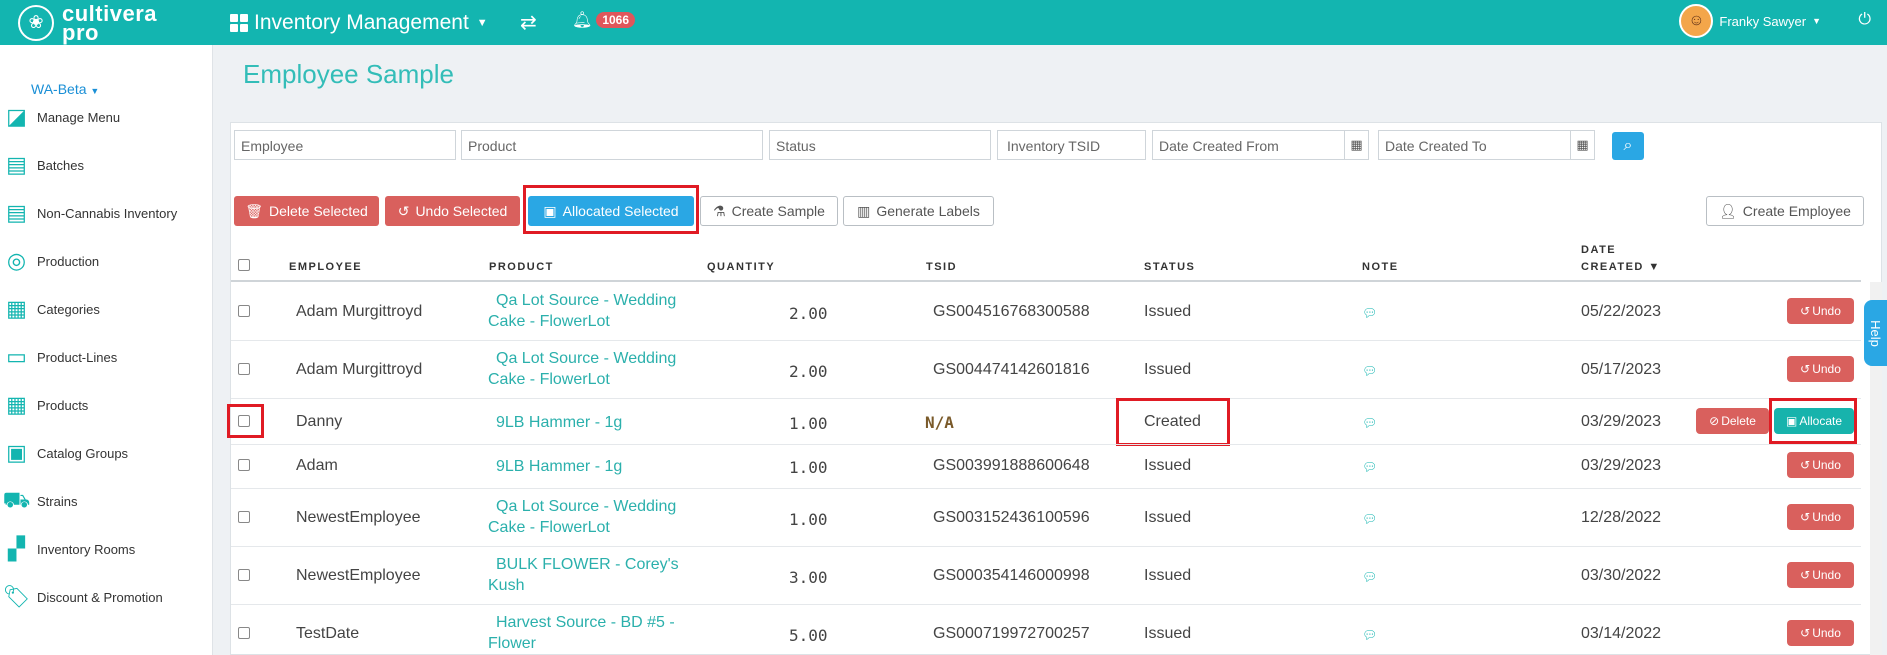 This screenshot has width=1887, height=655. What do you see at coordinates (77, 357) in the screenshot?
I see `sidebar-item-label: Product-Lines` at bounding box center [77, 357].